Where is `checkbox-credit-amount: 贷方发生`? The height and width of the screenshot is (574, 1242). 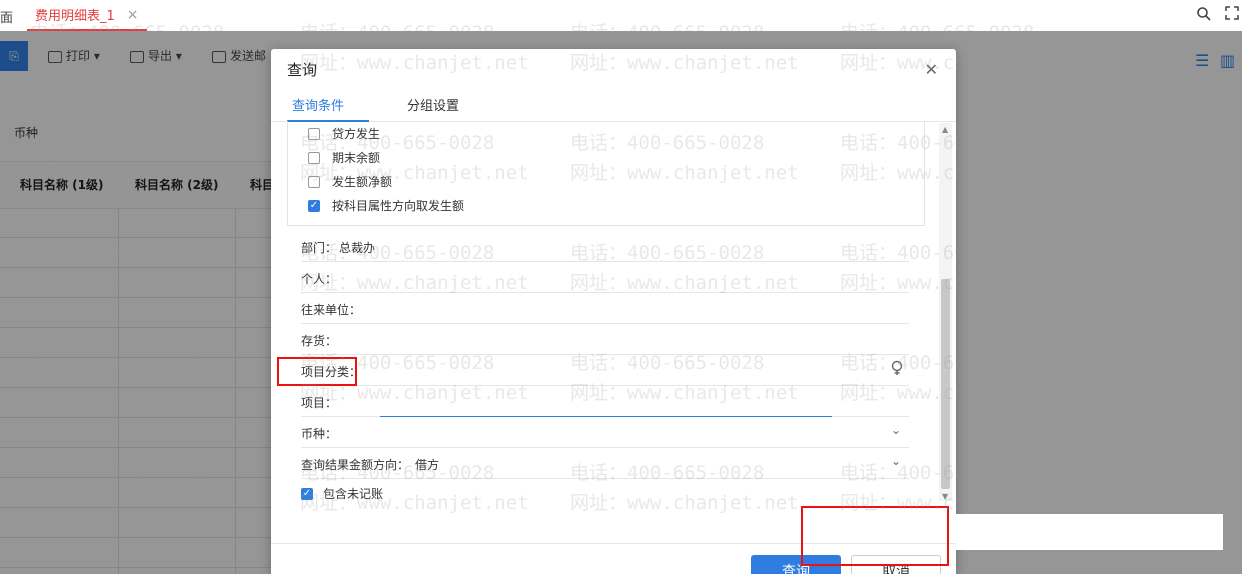
checkbox-credit-amount: 贷方发生 is located at coordinates (344, 133).